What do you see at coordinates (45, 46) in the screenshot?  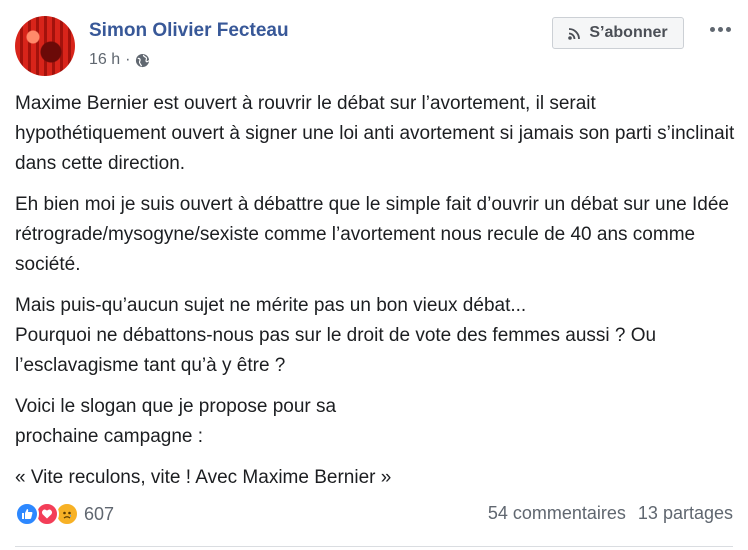 I see `author-avatar` at bounding box center [45, 46].